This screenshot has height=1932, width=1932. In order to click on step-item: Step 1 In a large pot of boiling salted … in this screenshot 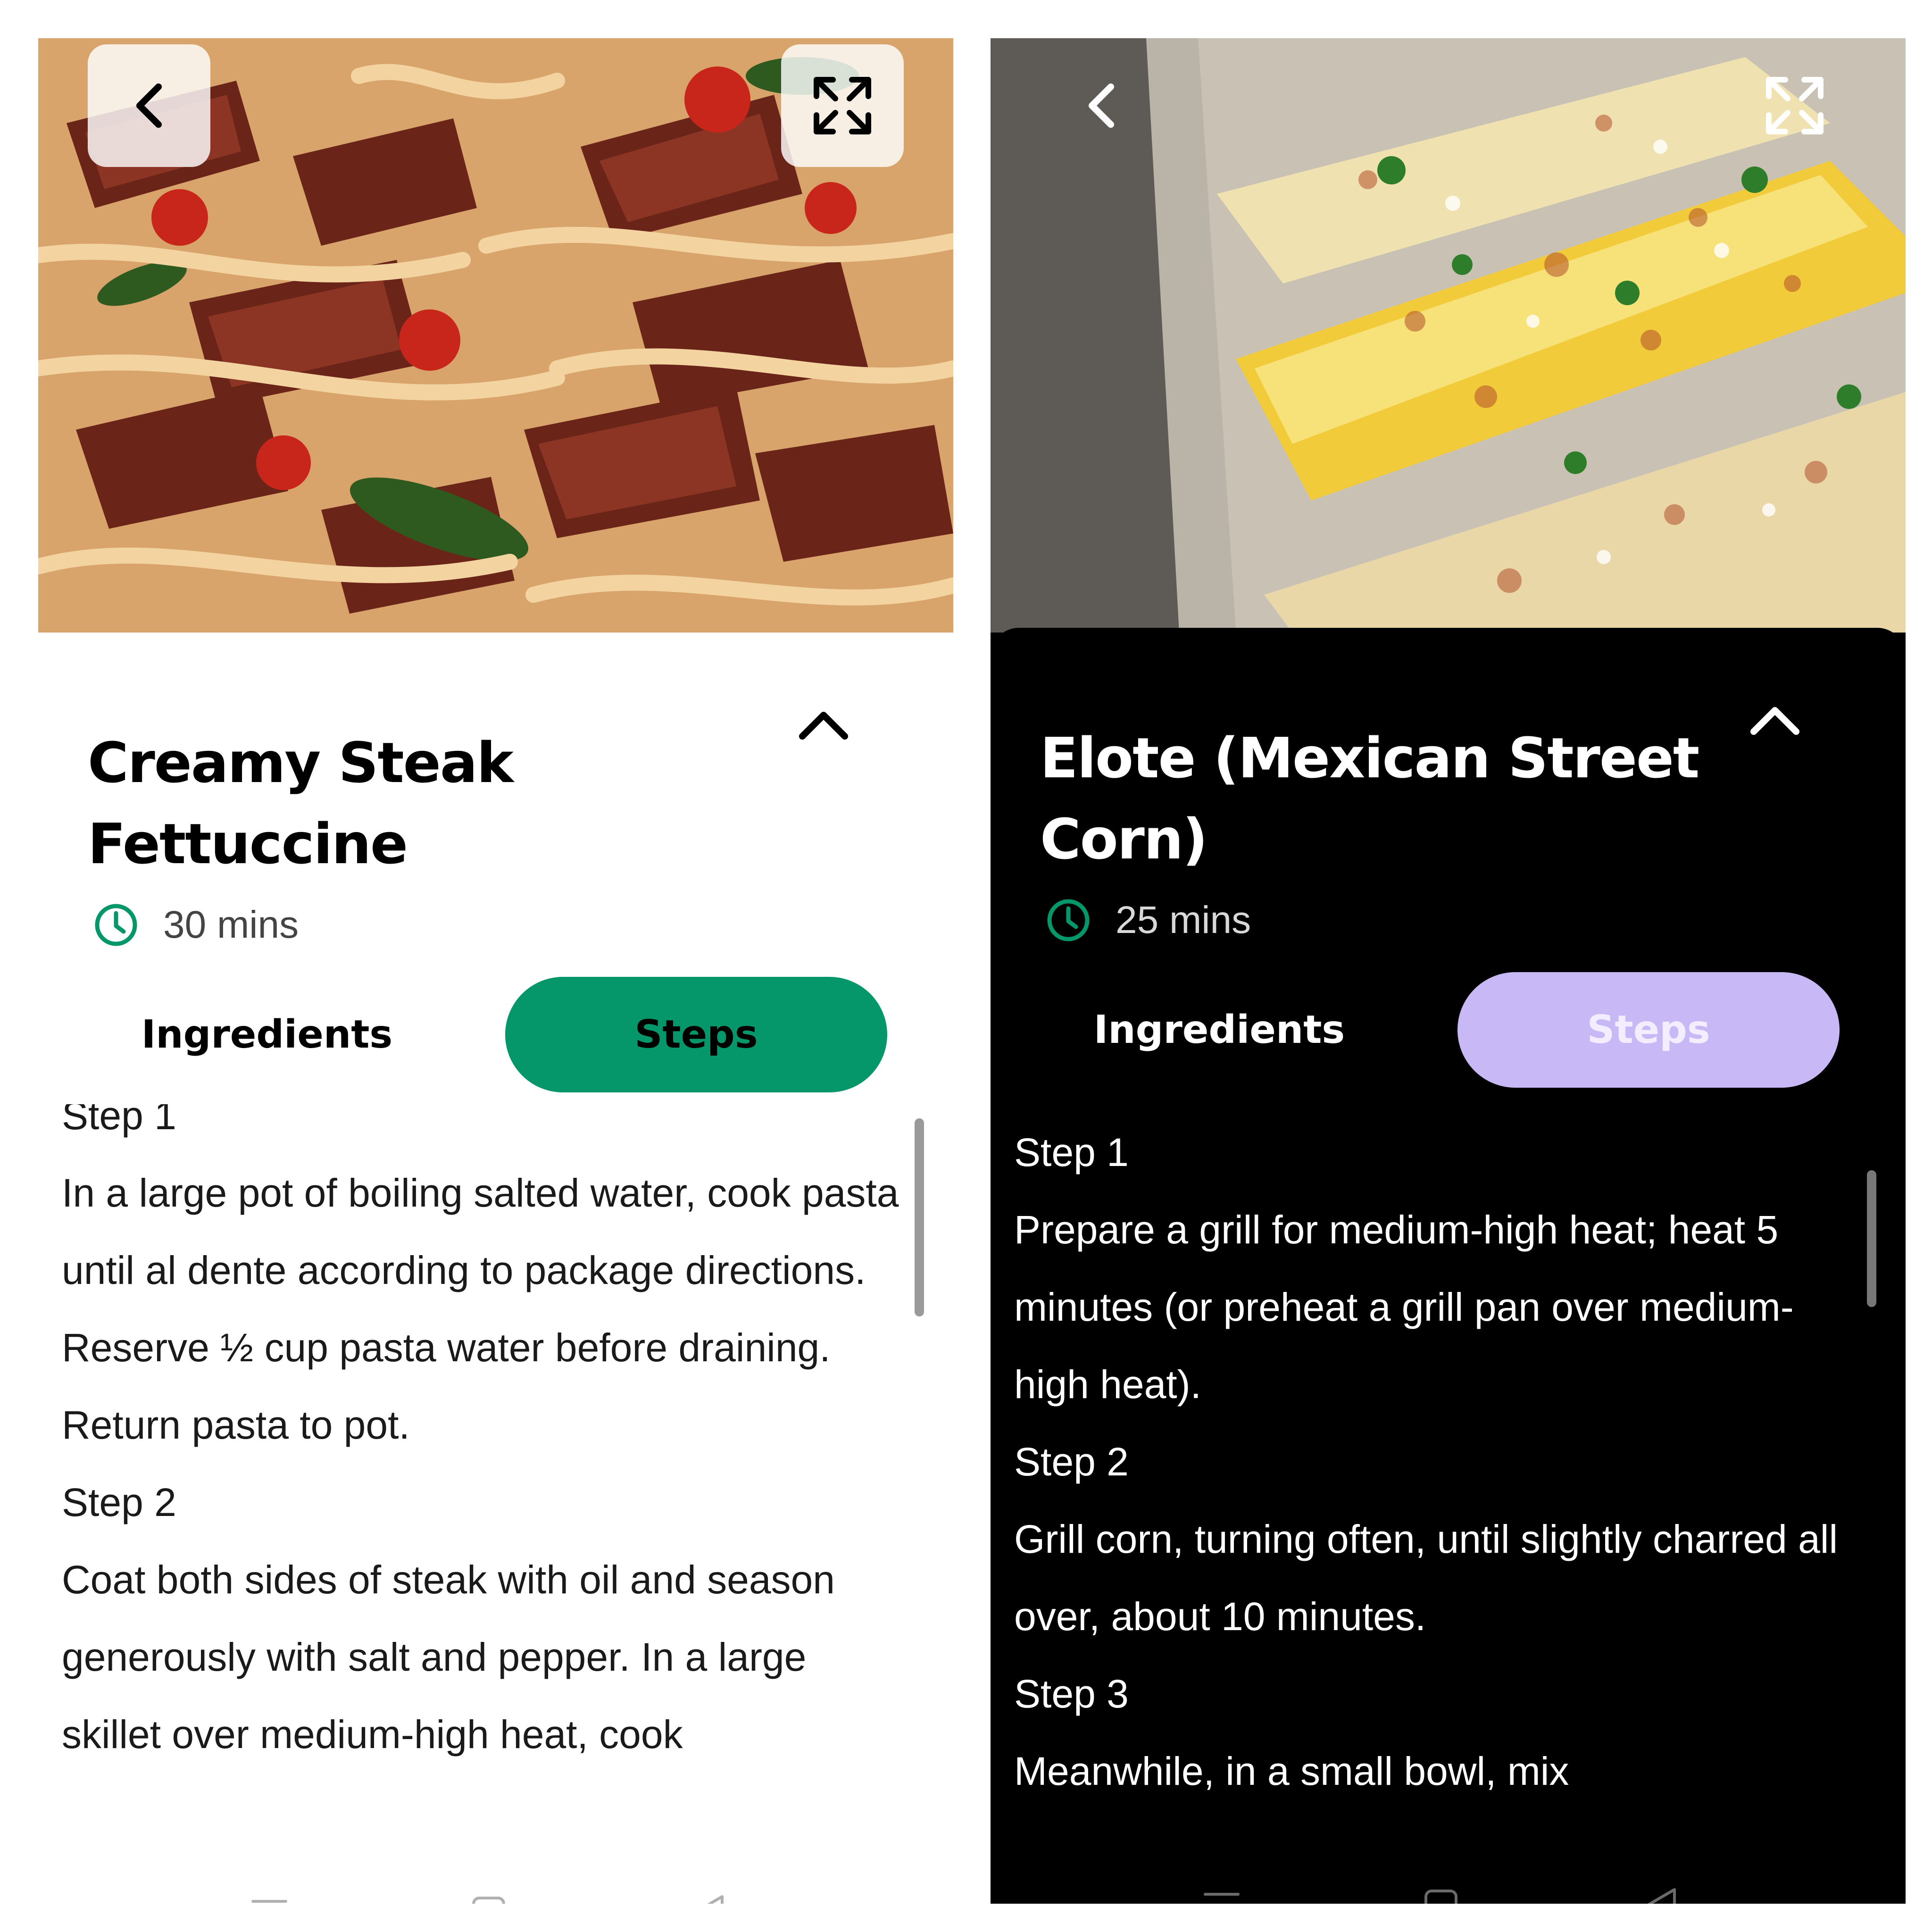, I will do `click(486, 1284)`.